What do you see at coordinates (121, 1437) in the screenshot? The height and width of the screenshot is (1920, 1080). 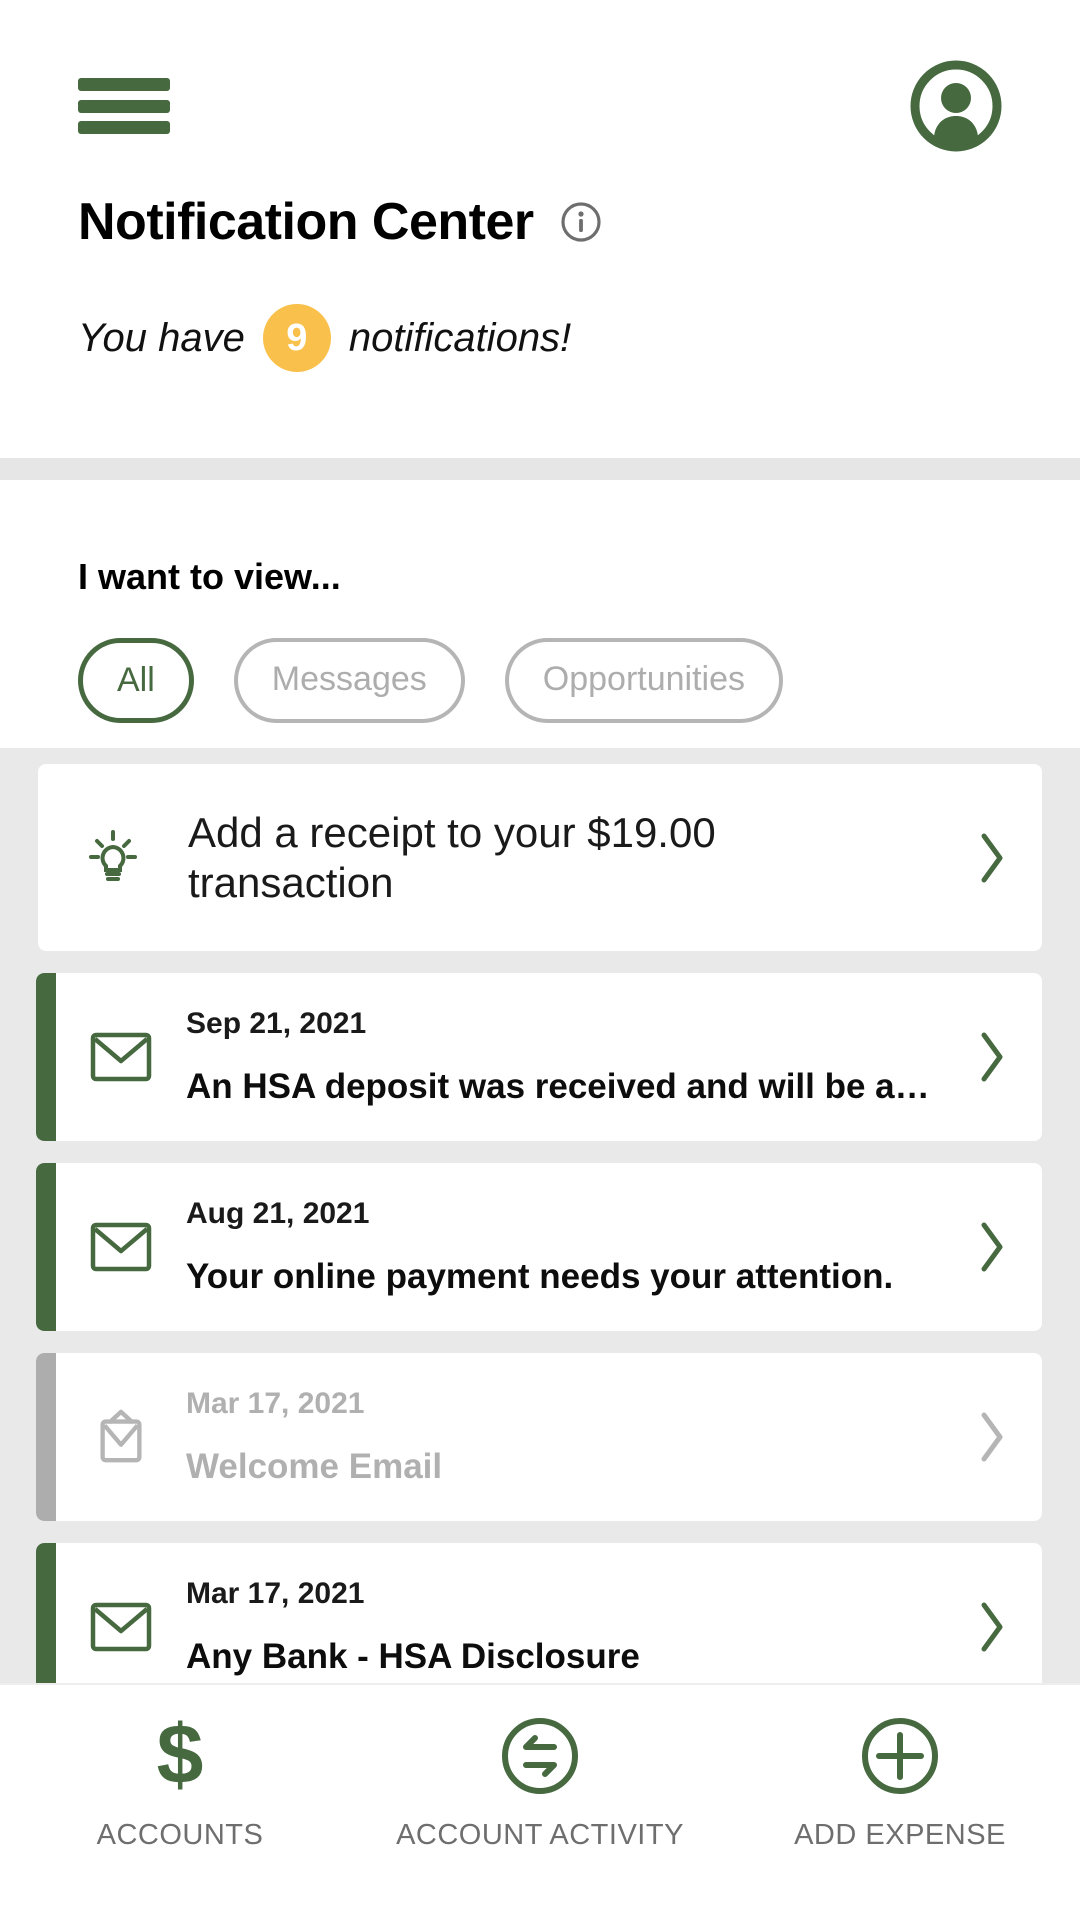 I see `envelope-open-icon` at bounding box center [121, 1437].